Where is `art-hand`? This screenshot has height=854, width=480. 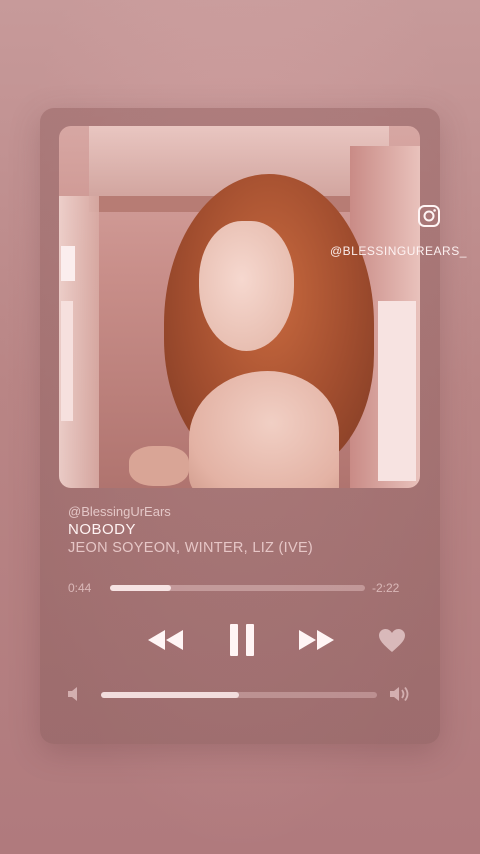 art-hand is located at coordinates (159, 466).